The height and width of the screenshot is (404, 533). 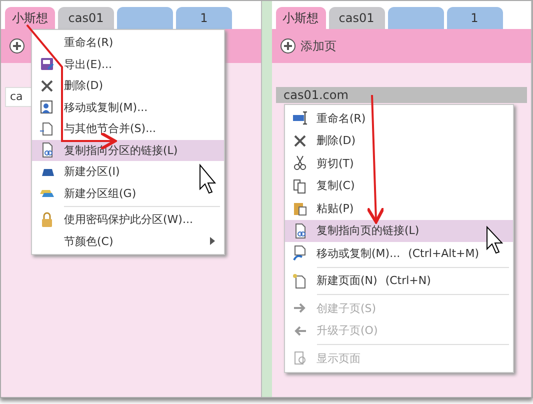 I want to click on export-icon, so click(x=47, y=64).